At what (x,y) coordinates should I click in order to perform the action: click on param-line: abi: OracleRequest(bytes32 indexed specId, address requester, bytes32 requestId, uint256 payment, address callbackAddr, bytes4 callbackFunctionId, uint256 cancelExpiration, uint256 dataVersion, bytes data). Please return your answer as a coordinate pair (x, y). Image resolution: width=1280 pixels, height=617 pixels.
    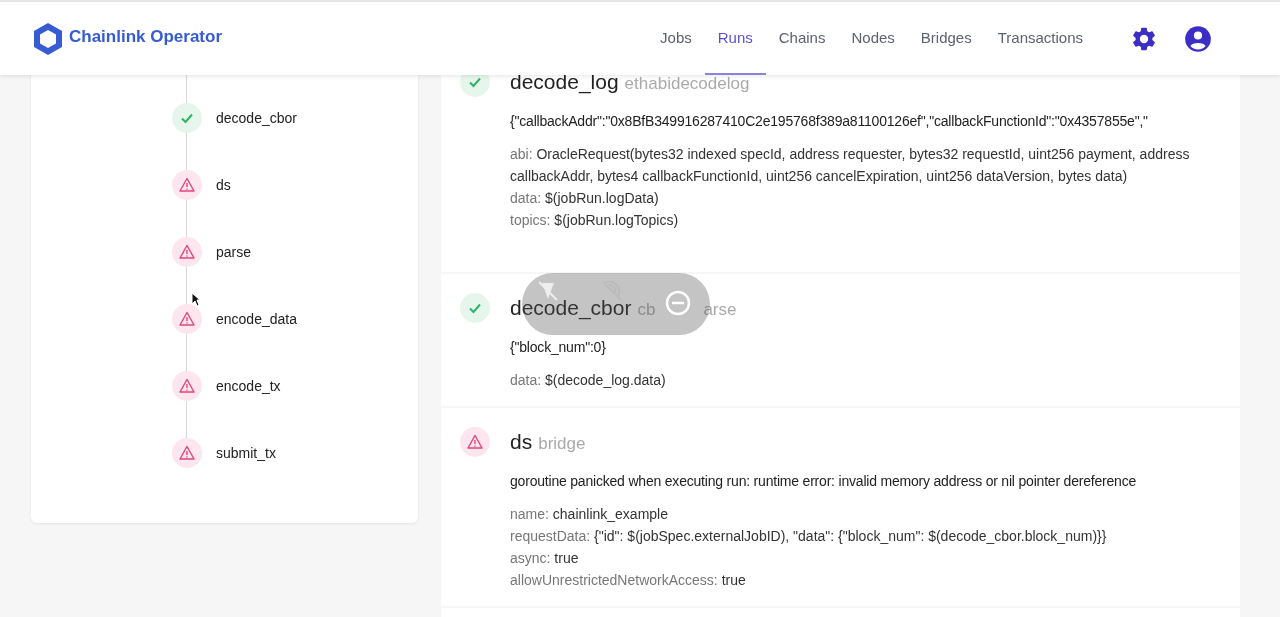
    Looking at the image, I should click on (850, 165).